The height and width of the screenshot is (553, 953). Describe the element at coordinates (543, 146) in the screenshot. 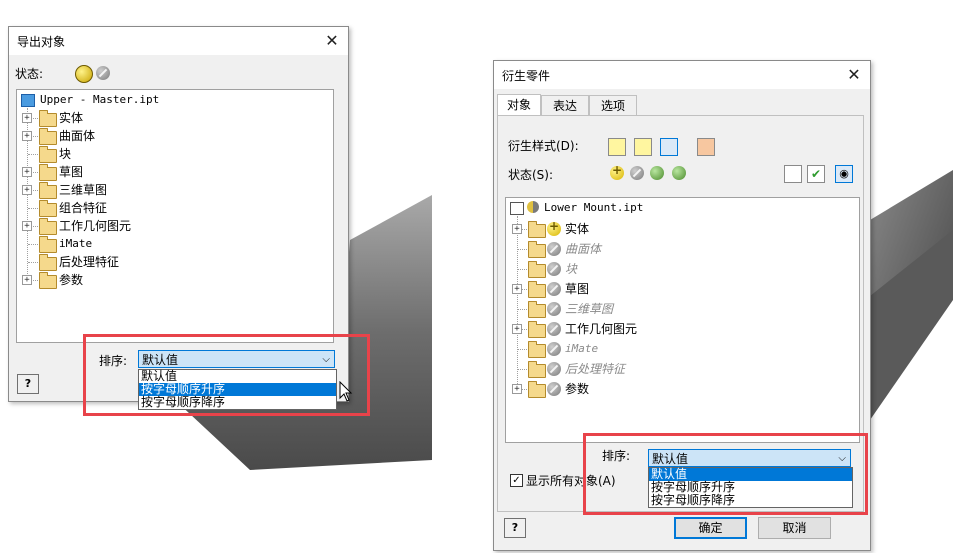

I see `derive-style-label: 衍生样式(D):` at that location.